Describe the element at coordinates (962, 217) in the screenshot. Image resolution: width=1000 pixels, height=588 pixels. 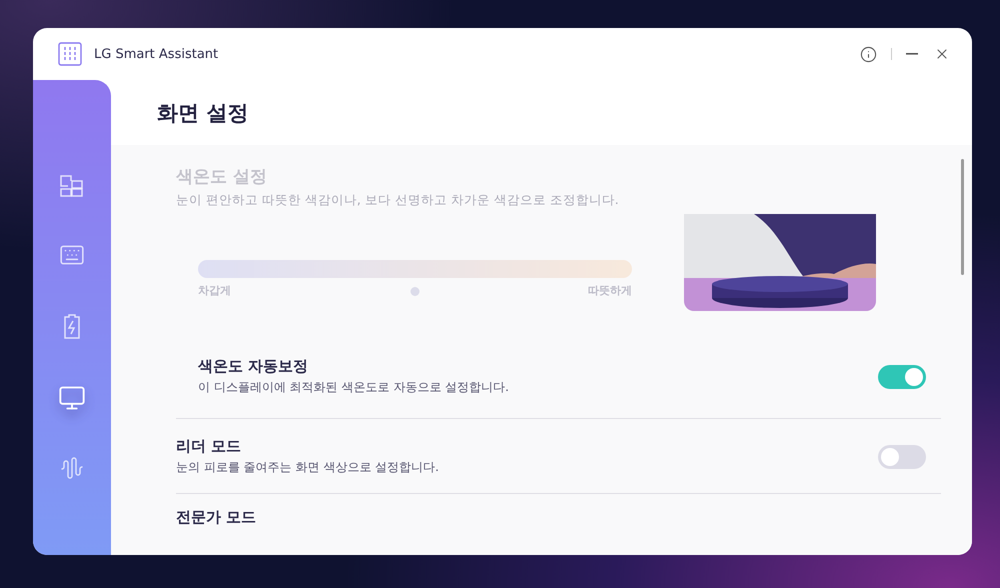
I see `scrollbar` at that location.